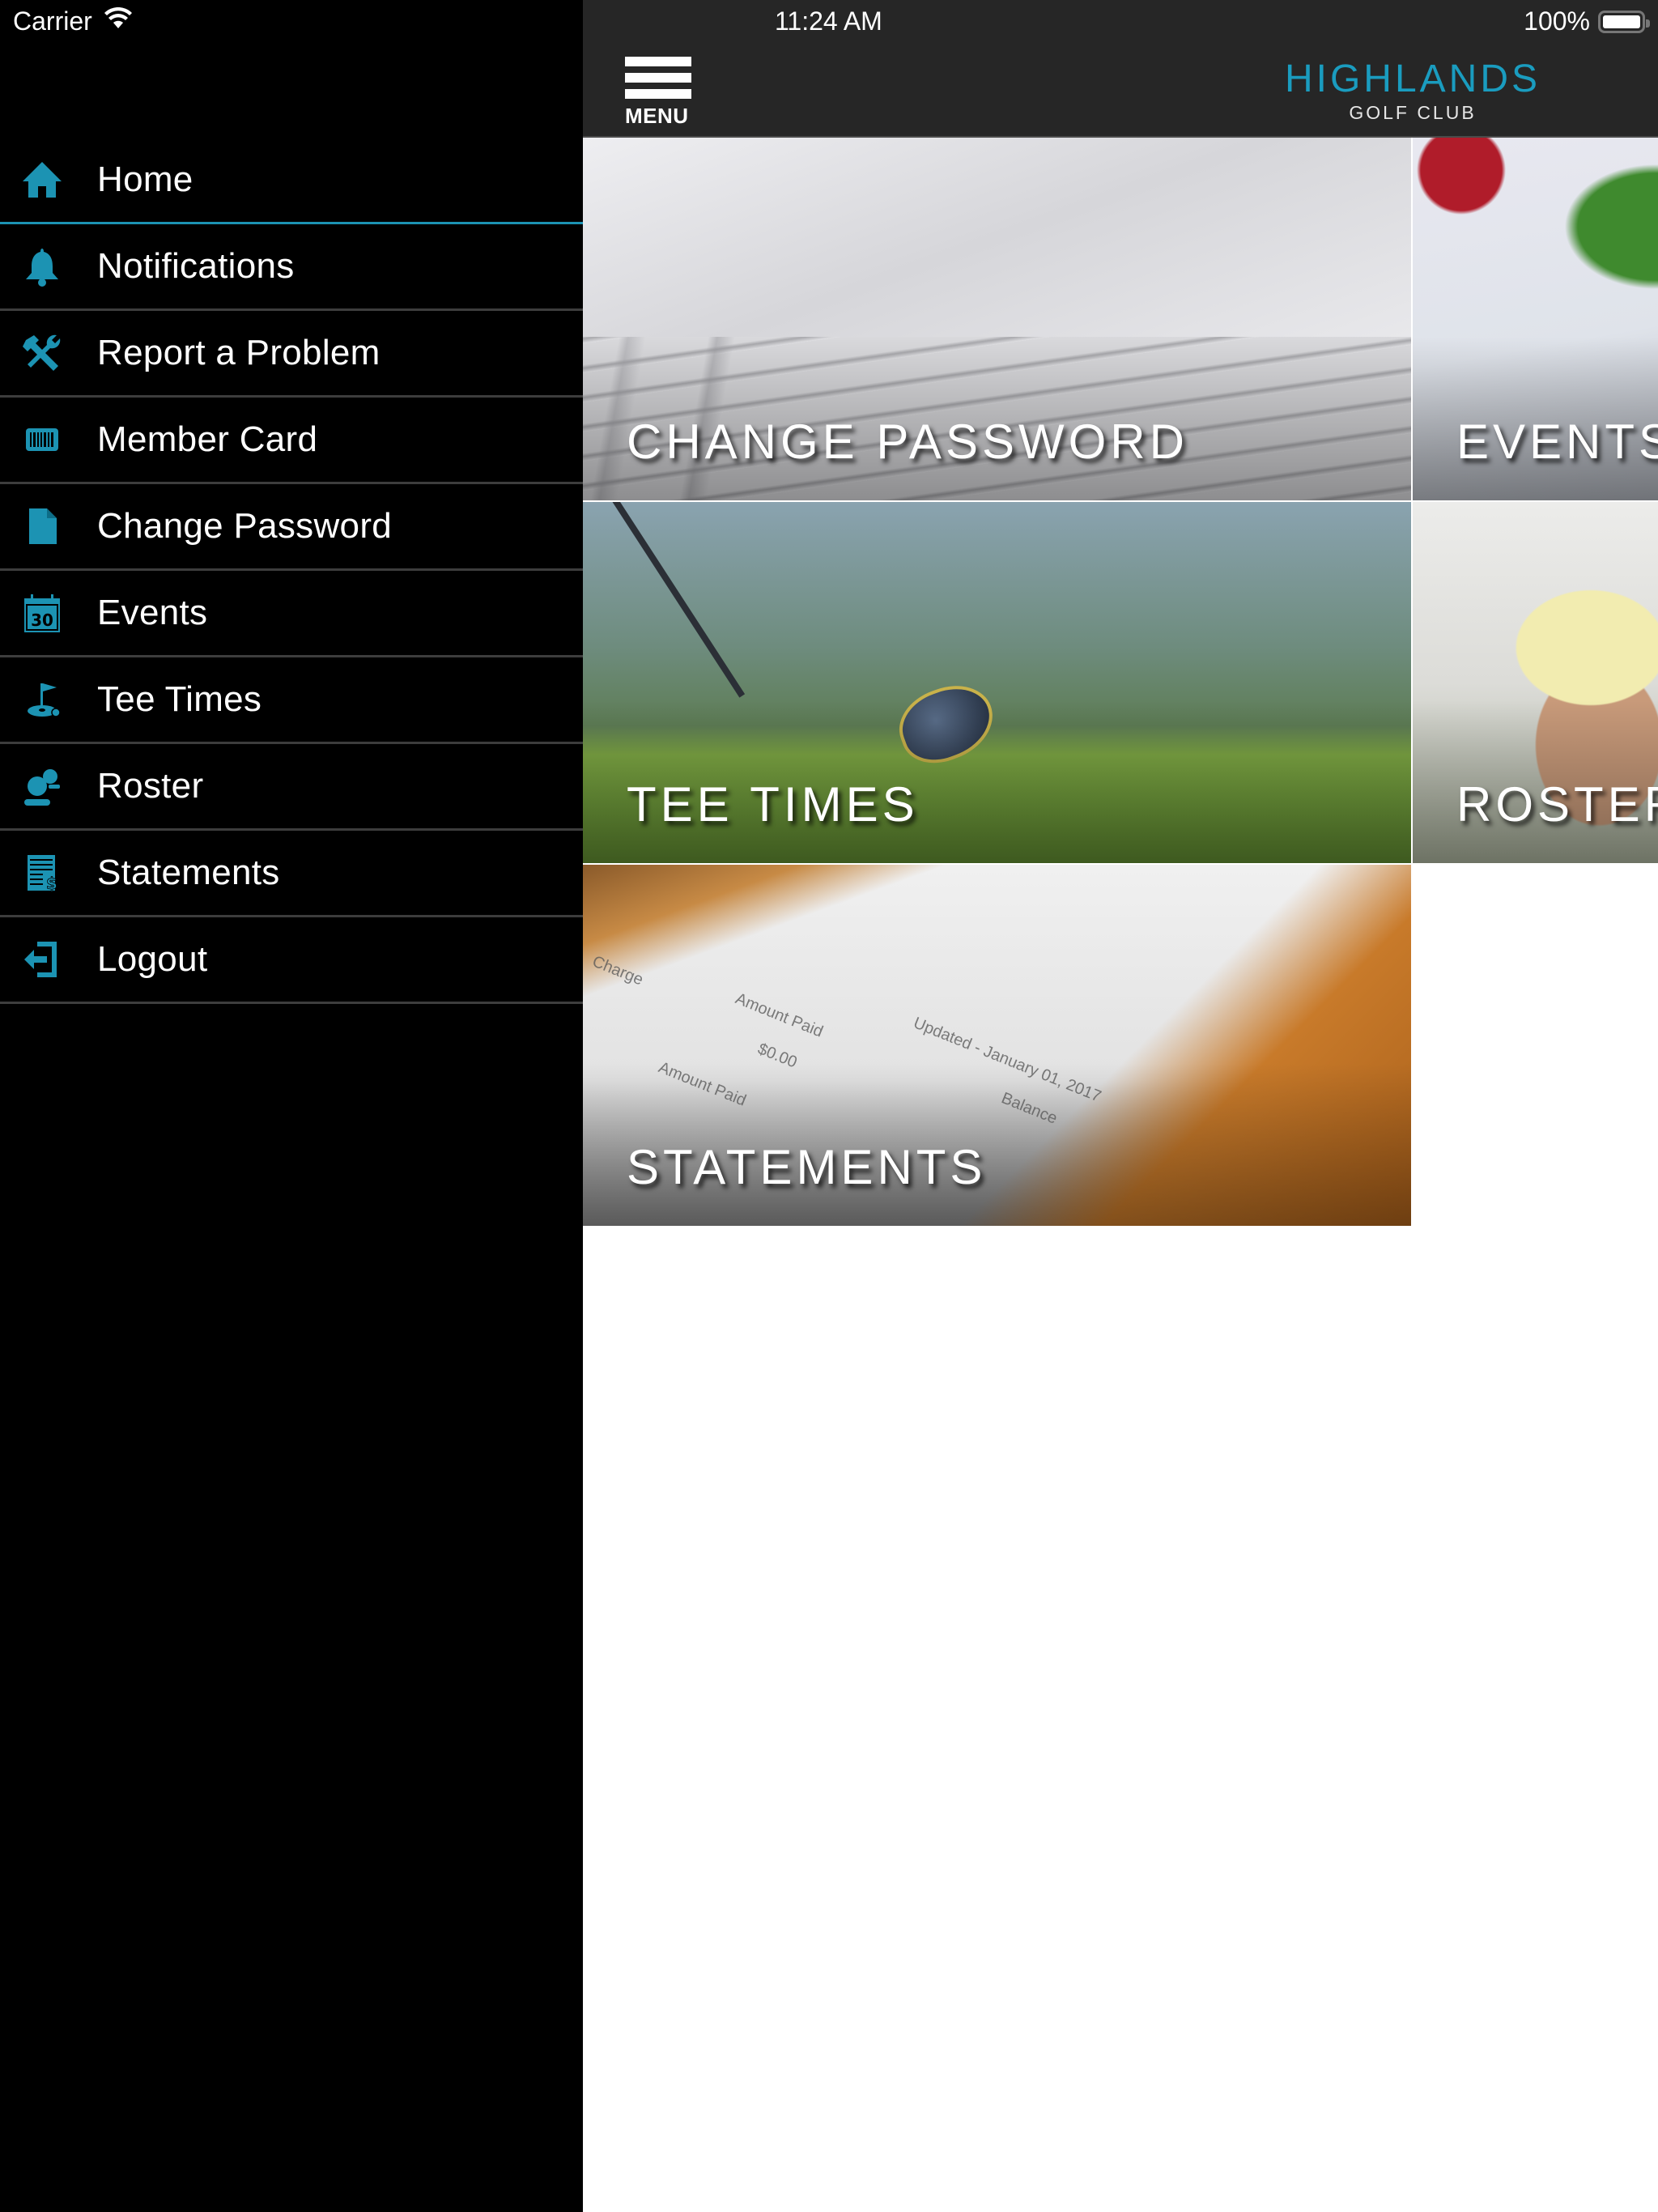  I want to click on statement-photo-text: Charge, so click(617, 970).